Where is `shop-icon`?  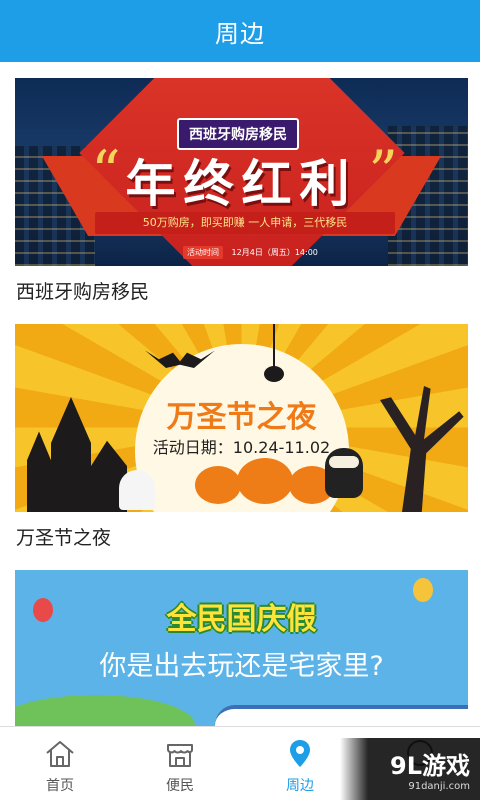 shop-icon is located at coordinates (180, 755).